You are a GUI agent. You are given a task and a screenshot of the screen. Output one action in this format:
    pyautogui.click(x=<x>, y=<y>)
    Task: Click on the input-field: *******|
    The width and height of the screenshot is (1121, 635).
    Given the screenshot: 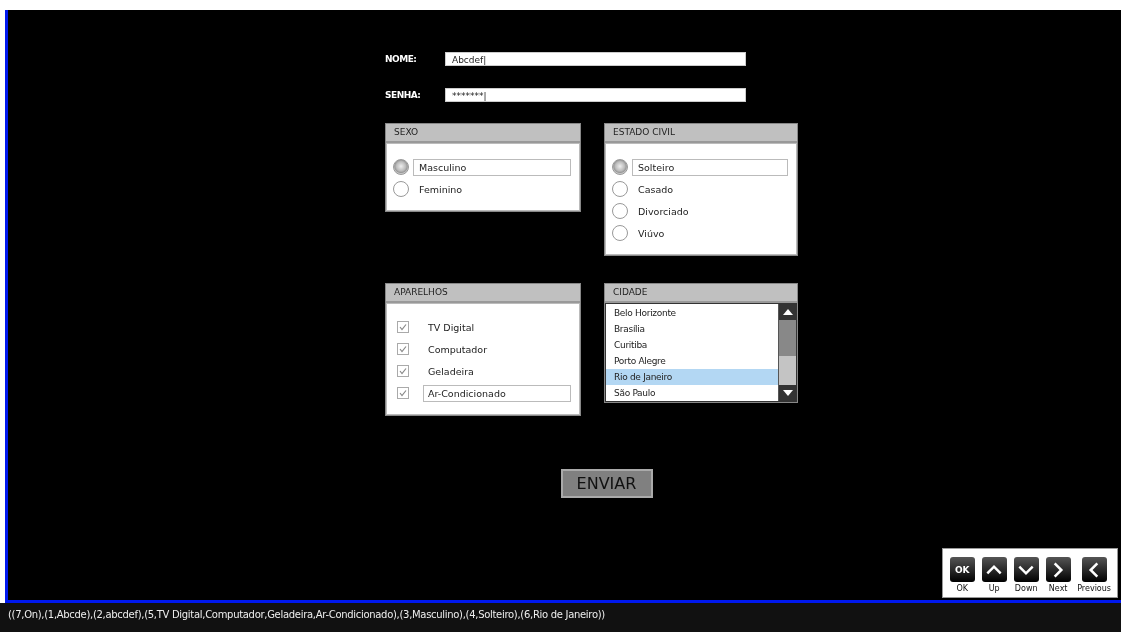 What is the action you would take?
    pyautogui.click(x=595, y=95)
    